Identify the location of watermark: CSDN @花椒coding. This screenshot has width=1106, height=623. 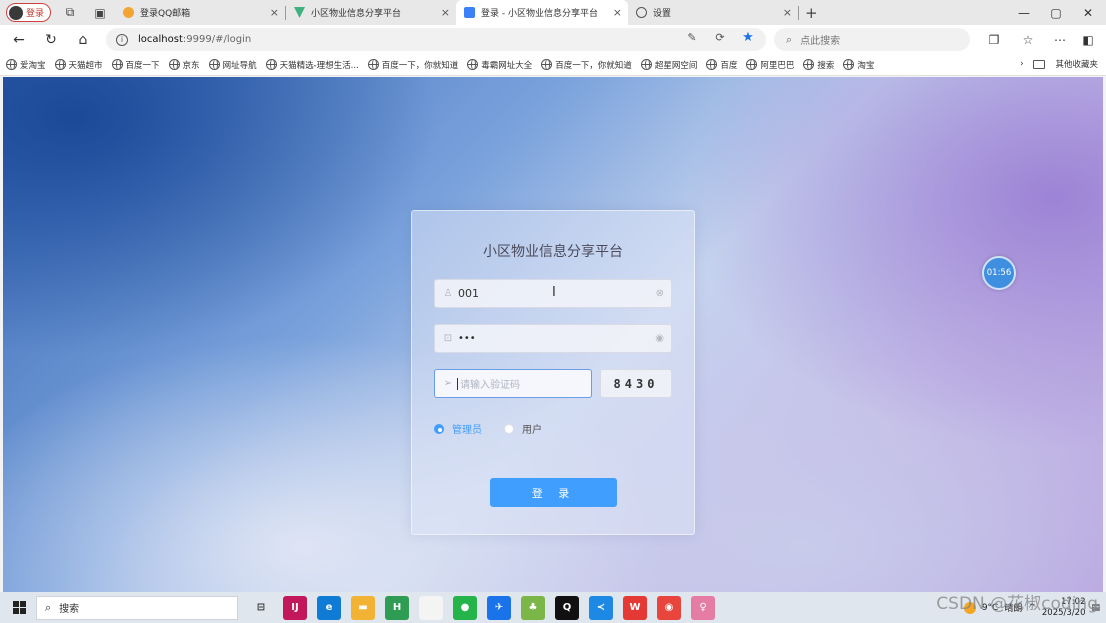
(1017, 604).